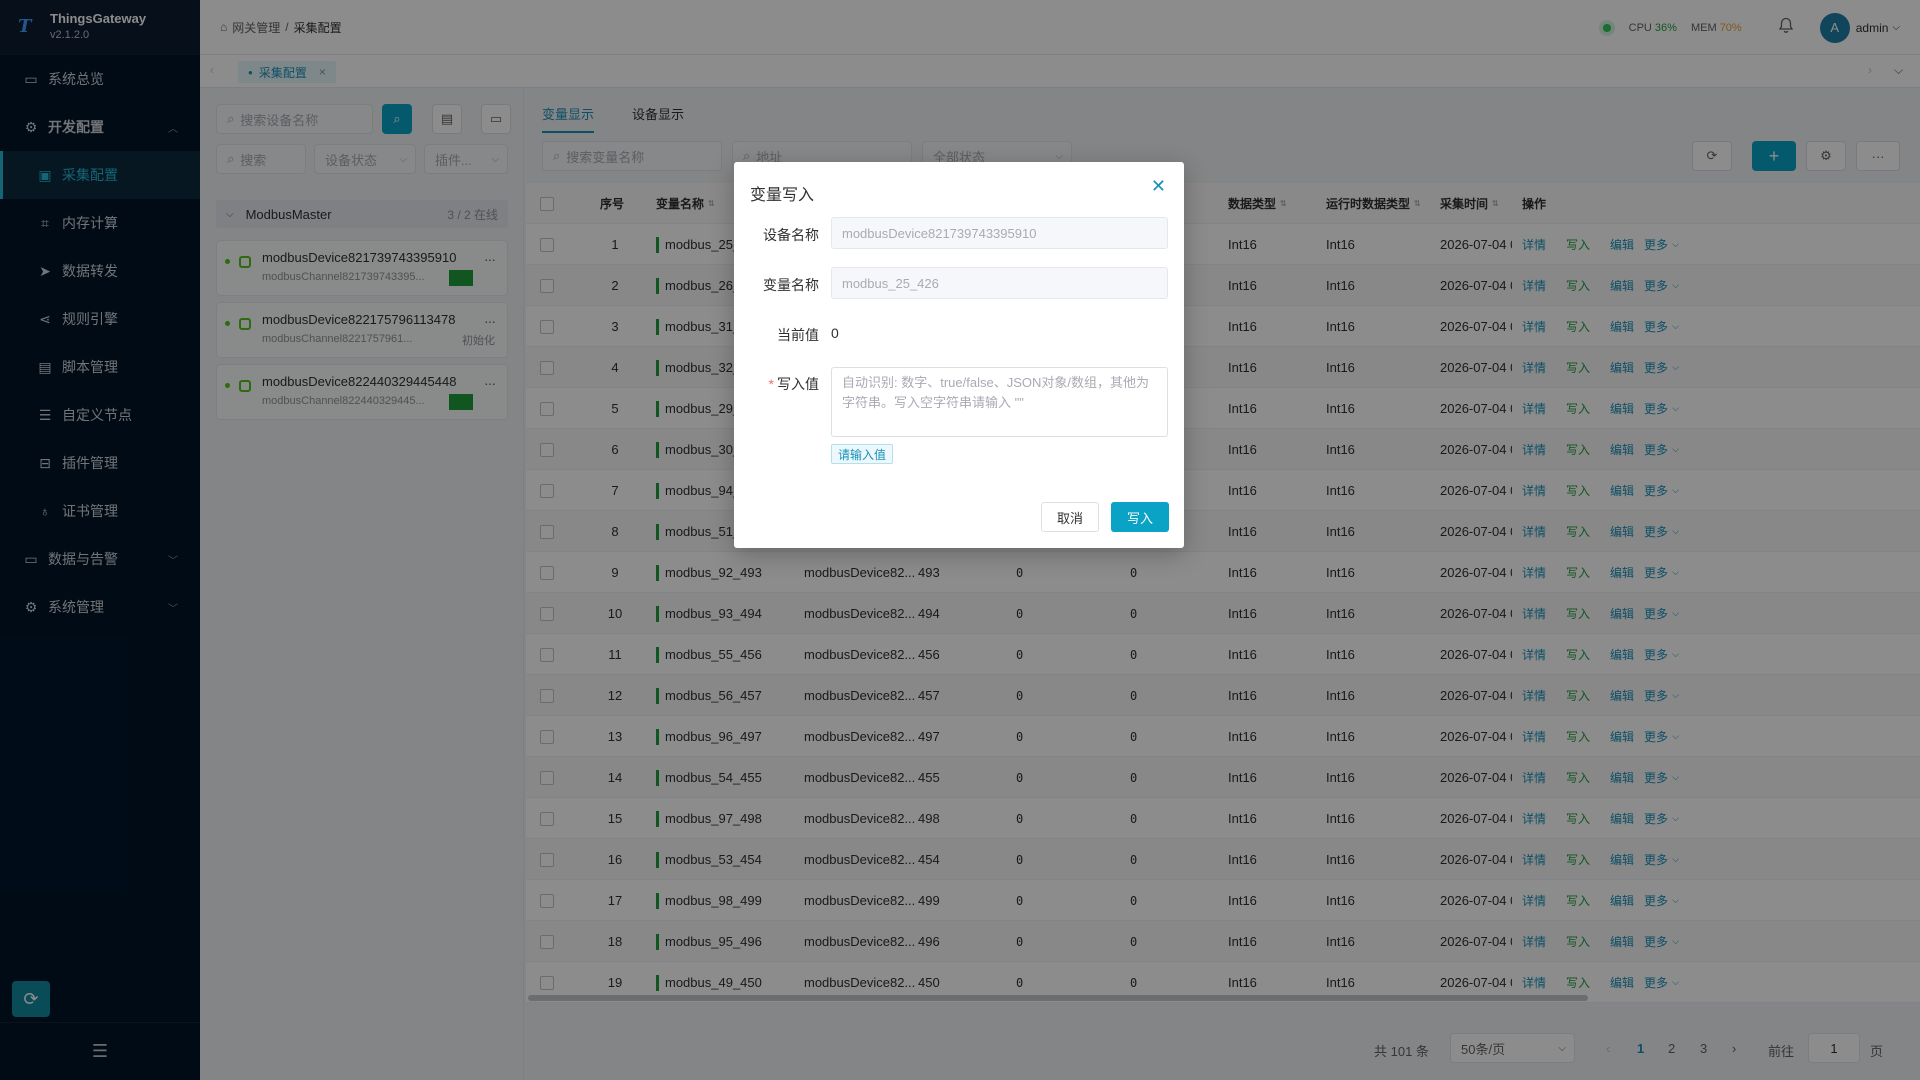 The width and height of the screenshot is (1920, 1080). I want to click on write-value-label: * 写入值, so click(793, 384).